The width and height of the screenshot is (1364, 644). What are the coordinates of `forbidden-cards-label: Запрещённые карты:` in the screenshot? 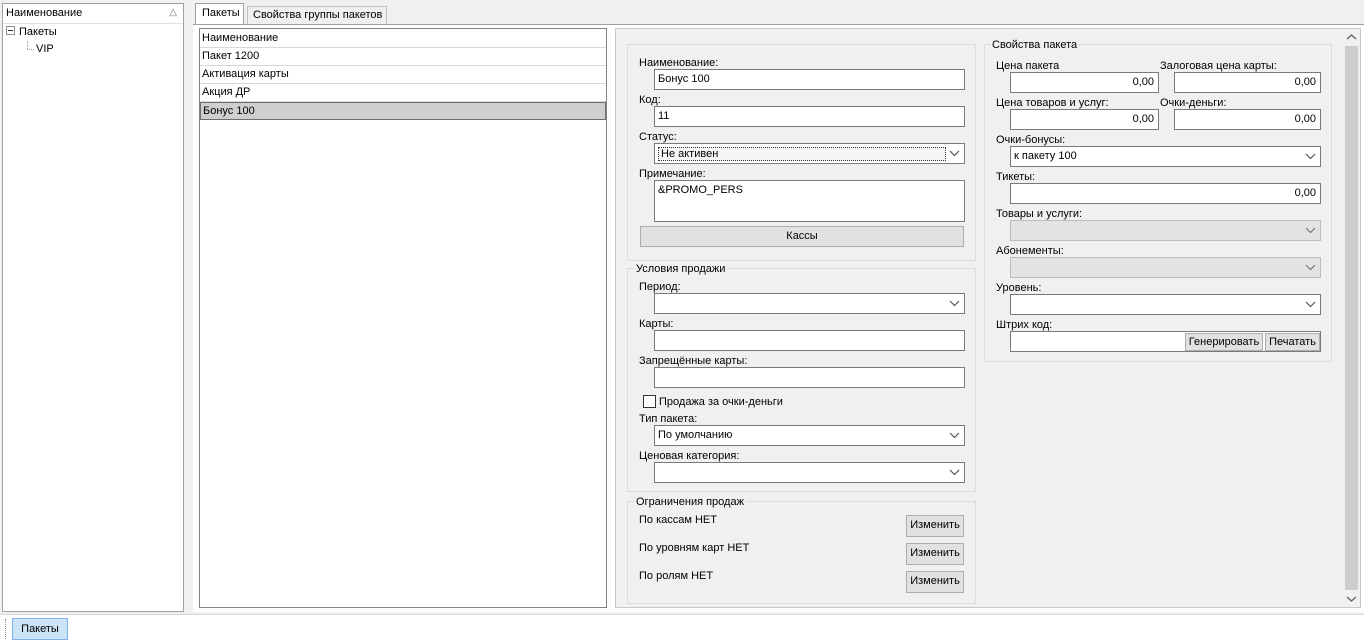 It's located at (693, 361).